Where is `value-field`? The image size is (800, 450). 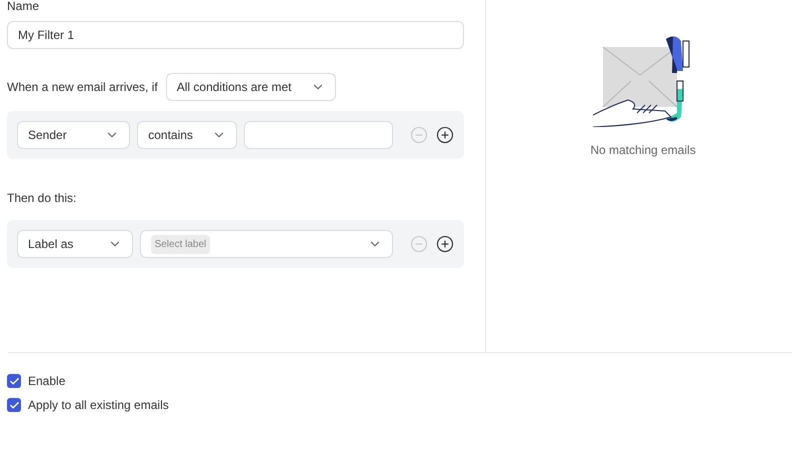
value-field is located at coordinates (318, 135).